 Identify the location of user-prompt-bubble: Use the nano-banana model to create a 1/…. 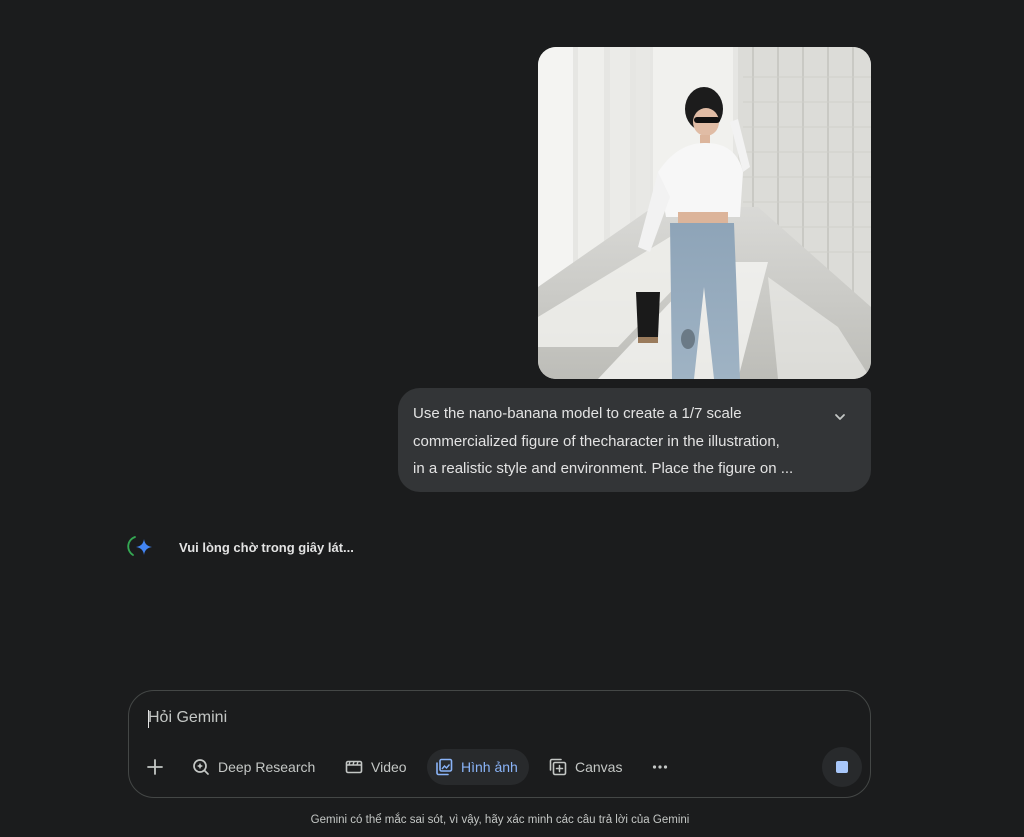
(634, 440).